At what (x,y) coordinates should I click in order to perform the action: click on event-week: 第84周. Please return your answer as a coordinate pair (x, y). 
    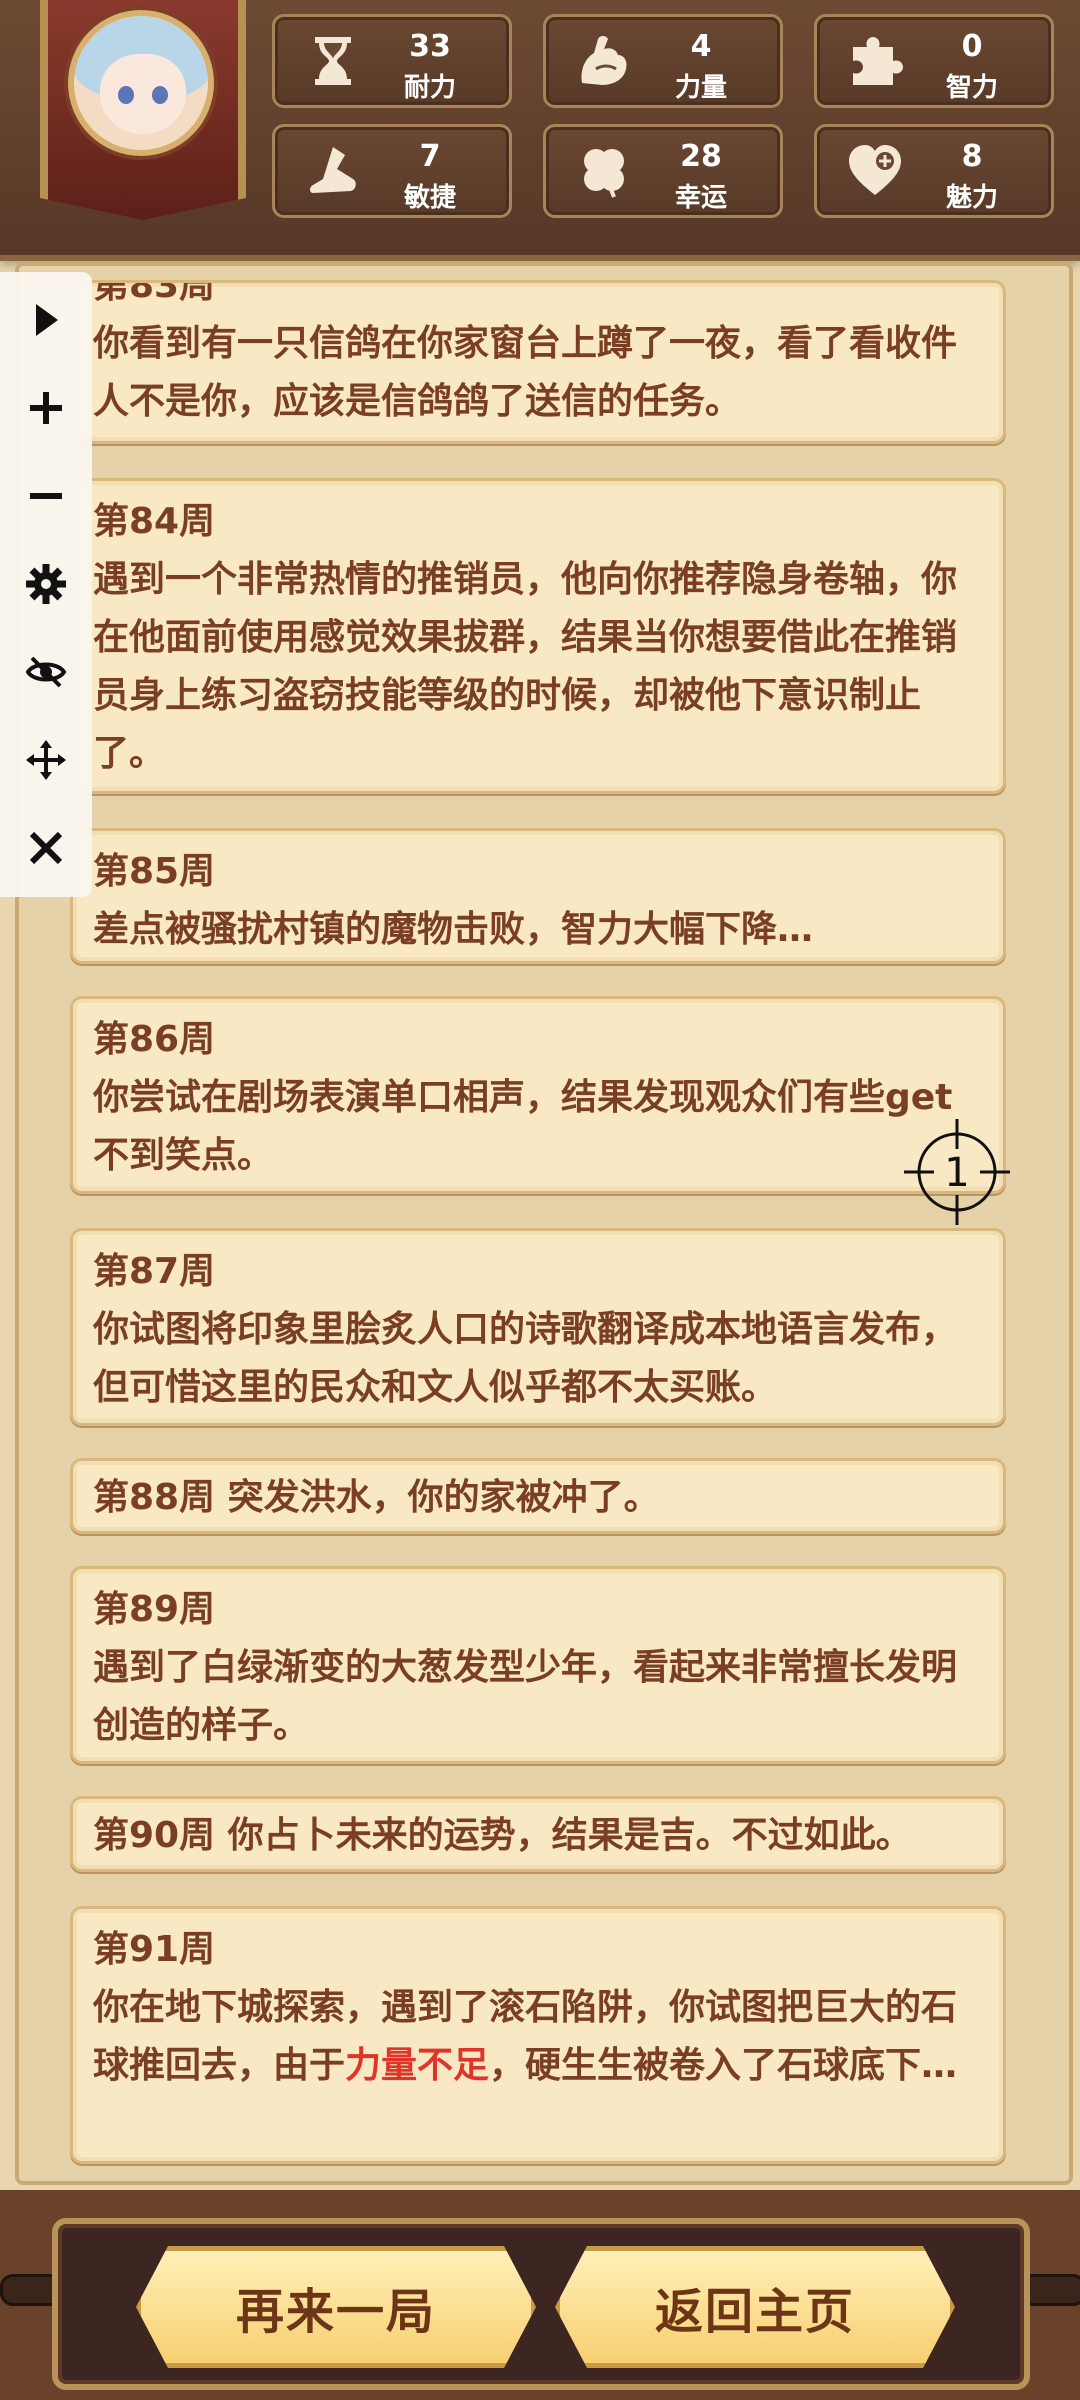
    Looking at the image, I should click on (154, 521).